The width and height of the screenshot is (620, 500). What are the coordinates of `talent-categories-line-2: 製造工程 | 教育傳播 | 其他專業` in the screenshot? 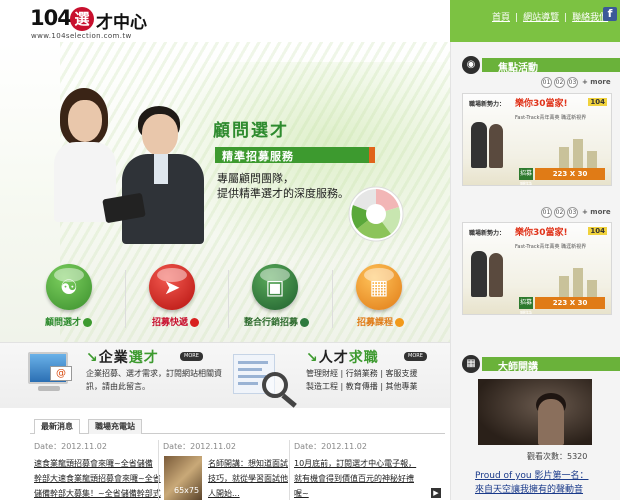 It's located at (362, 386).